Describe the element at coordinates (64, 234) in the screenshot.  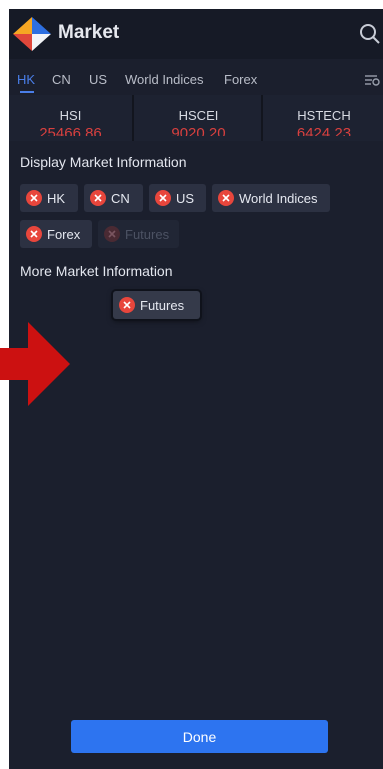
I see `chip-label: Forex` at that location.